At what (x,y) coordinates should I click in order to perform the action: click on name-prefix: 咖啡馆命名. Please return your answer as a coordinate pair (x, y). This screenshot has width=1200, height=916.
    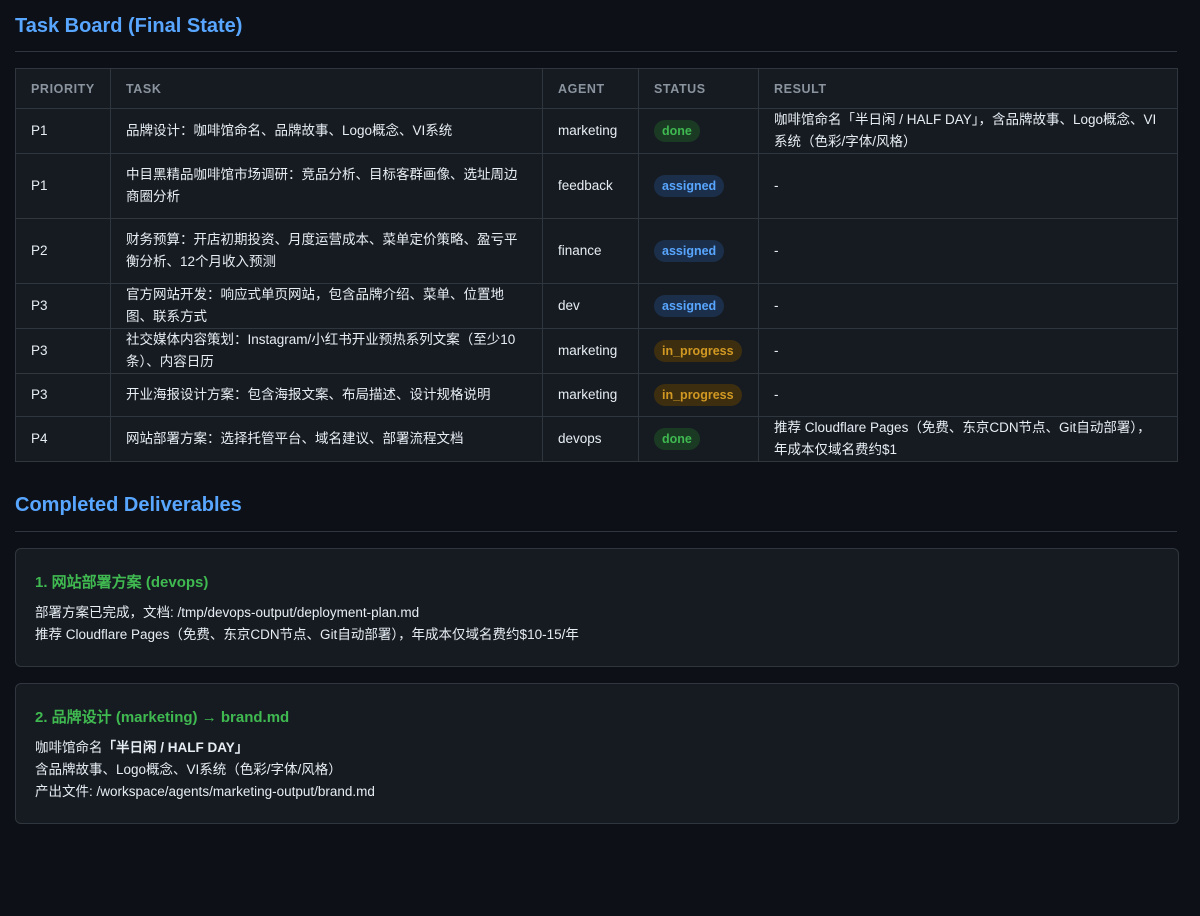
    Looking at the image, I should click on (69, 747).